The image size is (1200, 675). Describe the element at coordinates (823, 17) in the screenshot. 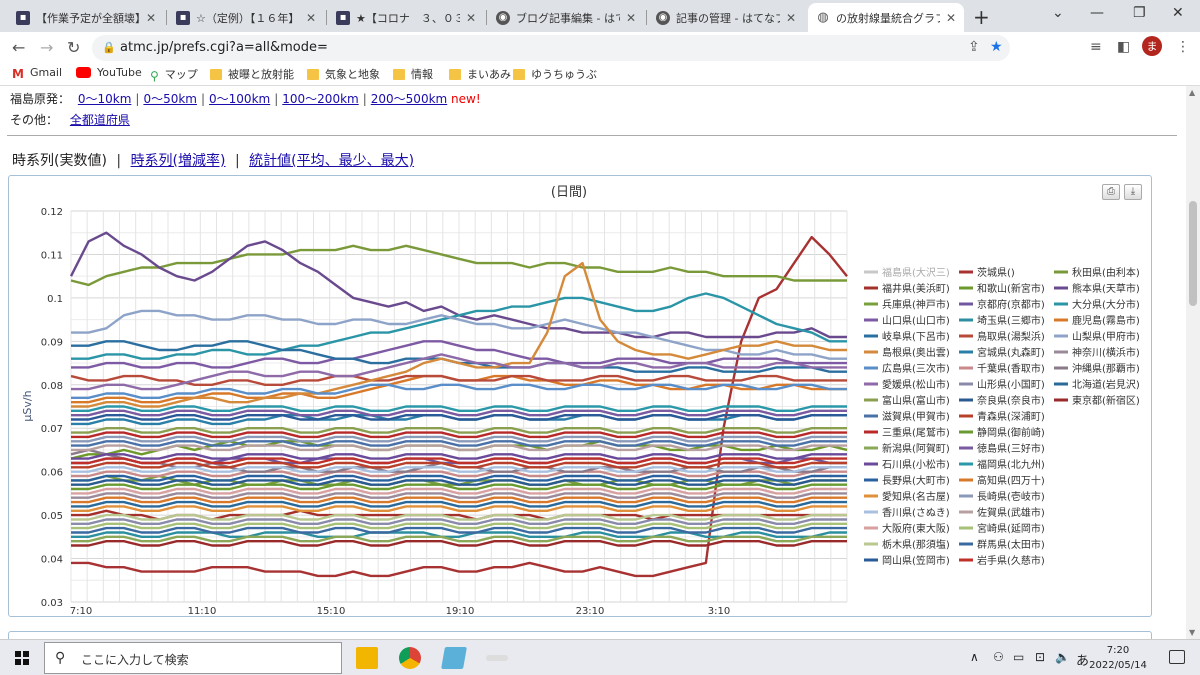

I see `globe-icon: ◍` at that location.